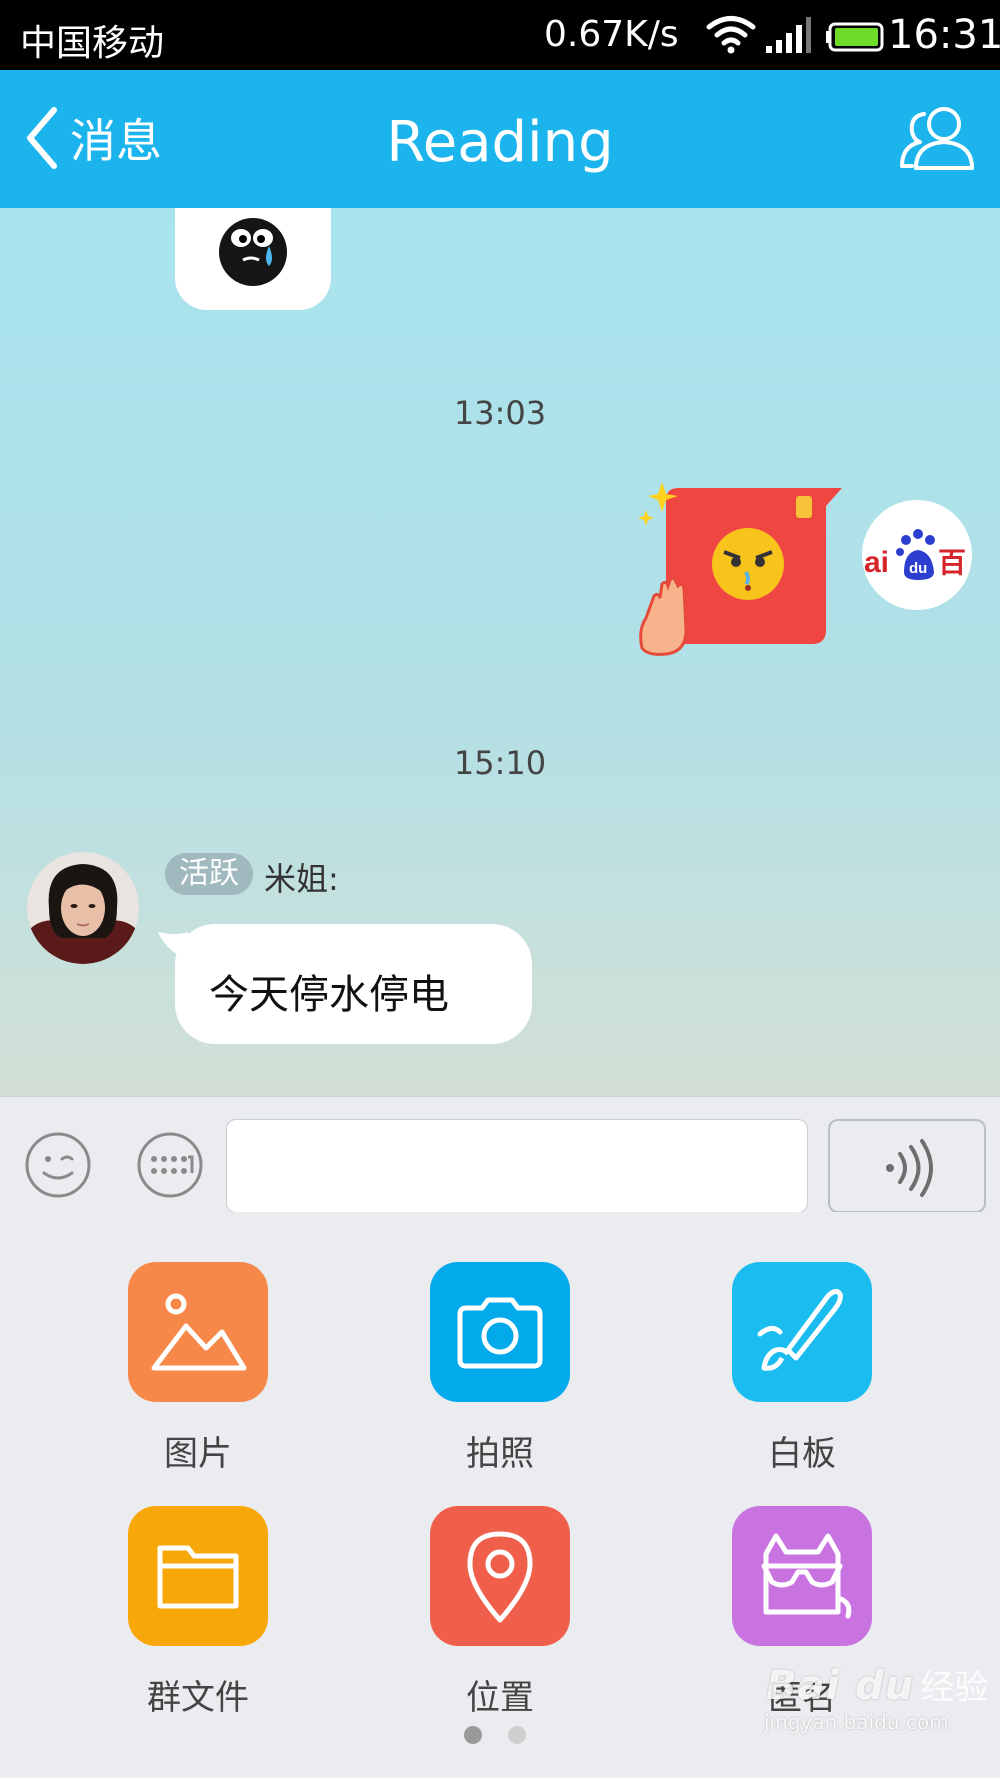 The image size is (1000, 1778). What do you see at coordinates (944, 35) in the screenshot?
I see `clock: 16:31` at bounding box center [944, 35].